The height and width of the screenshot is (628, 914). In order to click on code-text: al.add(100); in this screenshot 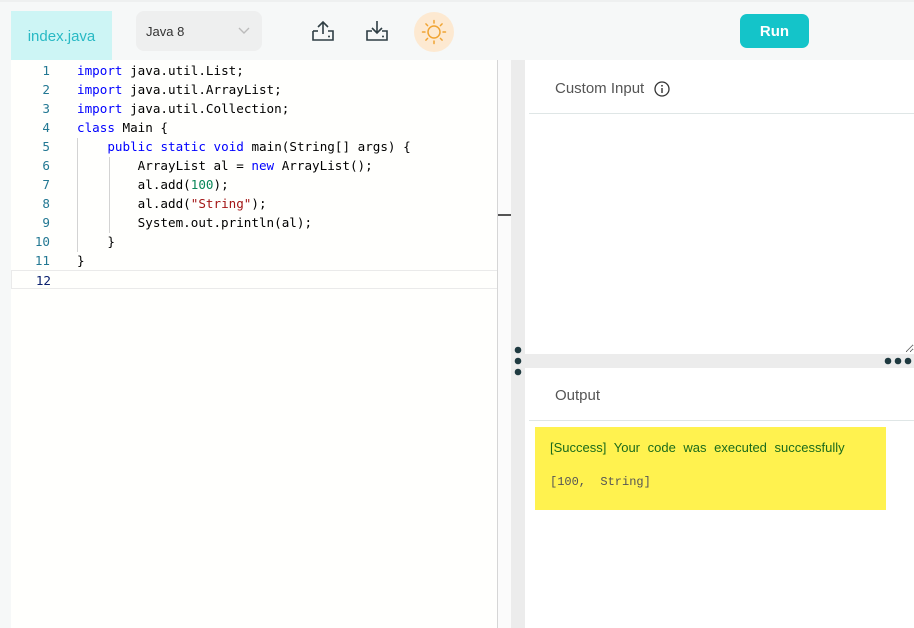, I will do `click(153, 184)`.